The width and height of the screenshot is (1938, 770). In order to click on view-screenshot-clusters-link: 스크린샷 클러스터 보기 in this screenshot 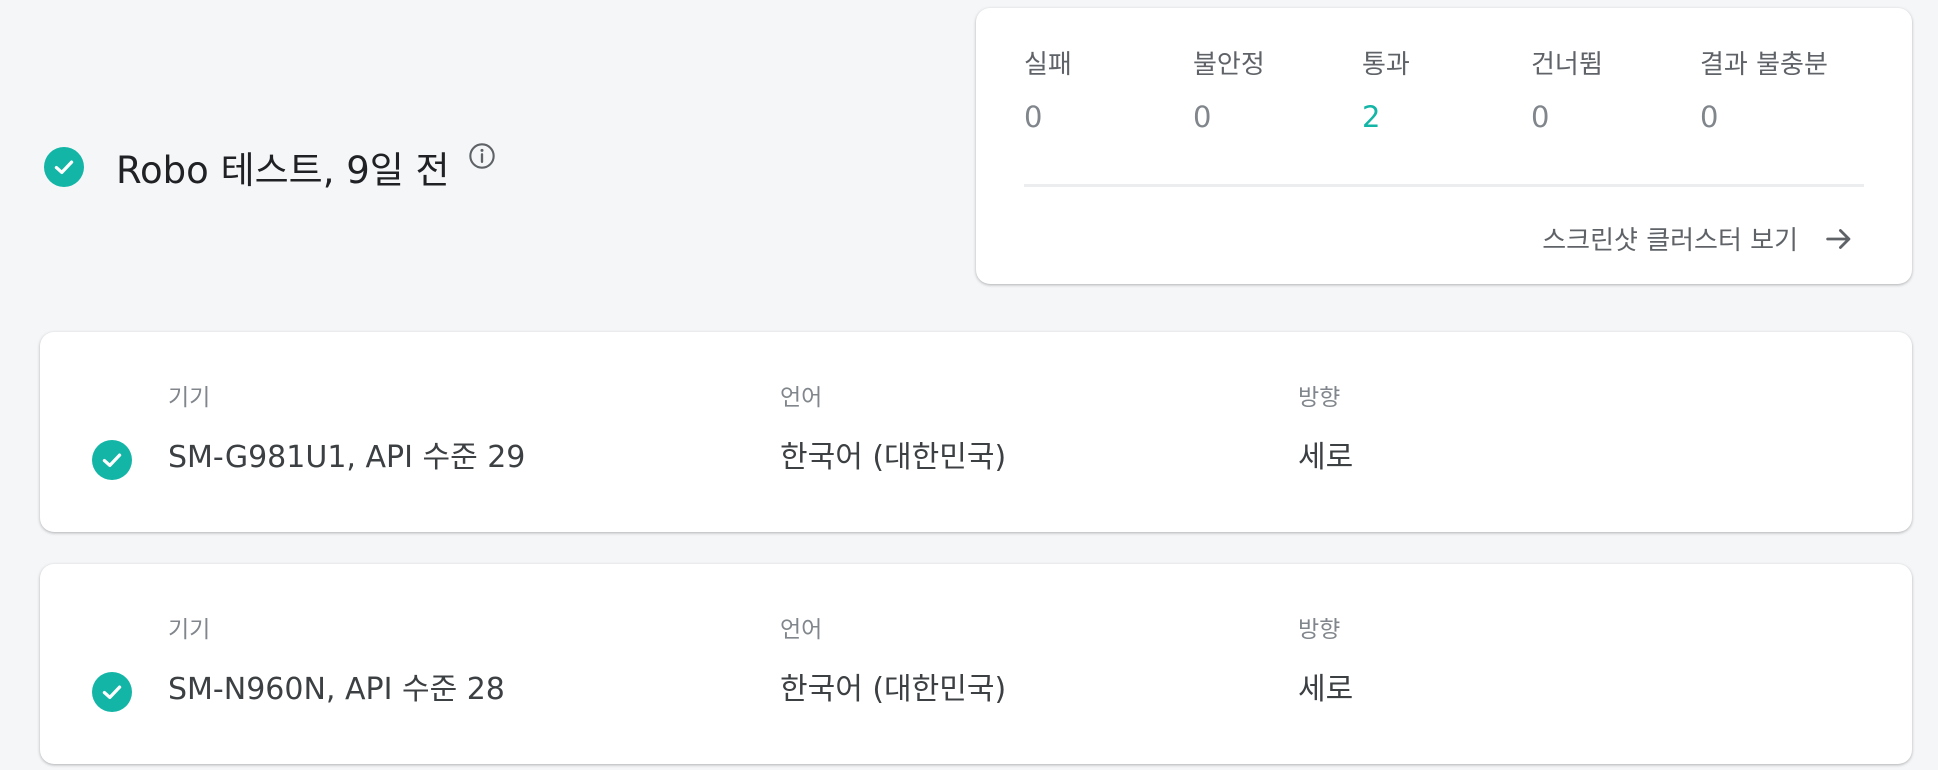, I will do `click(1699, 238)`.